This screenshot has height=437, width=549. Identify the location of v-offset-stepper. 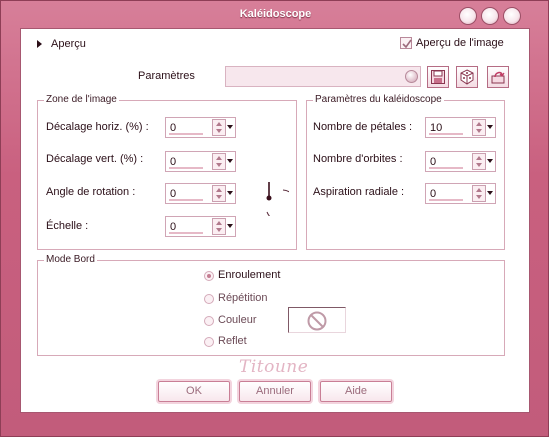
(219, 161).